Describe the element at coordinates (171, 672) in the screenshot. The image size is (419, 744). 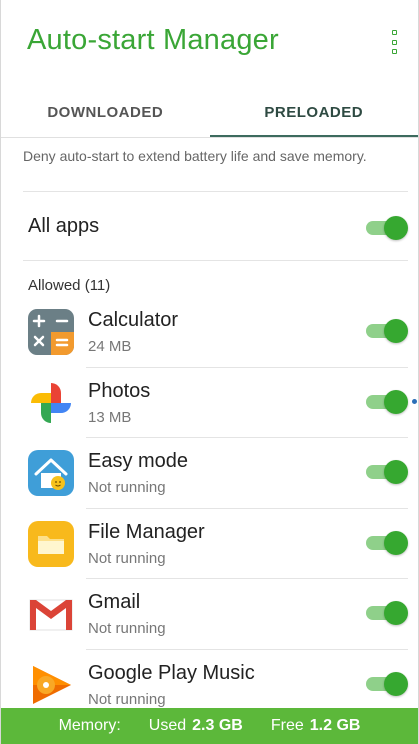
I see `app-name: Google Play Music` at that location.